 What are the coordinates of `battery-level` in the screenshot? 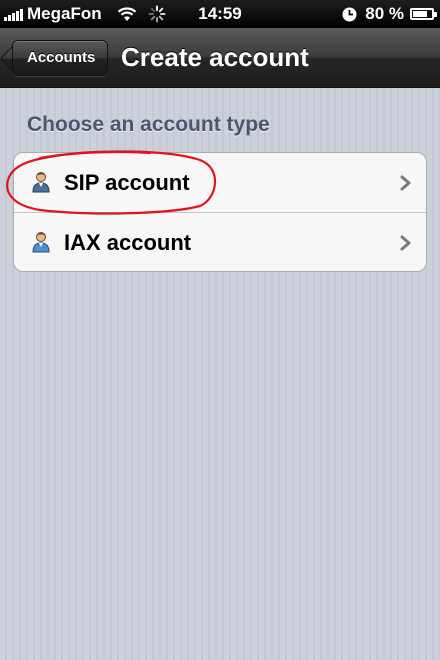 It's located at (420, 14).